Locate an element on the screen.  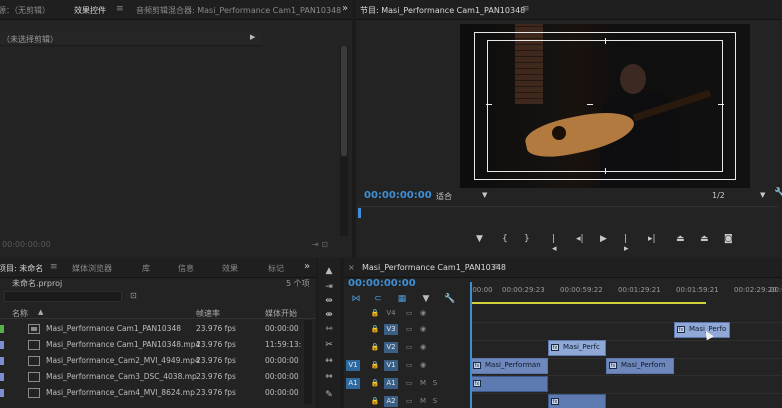
play-icon: ▶ is located at coordinates (603, 239).